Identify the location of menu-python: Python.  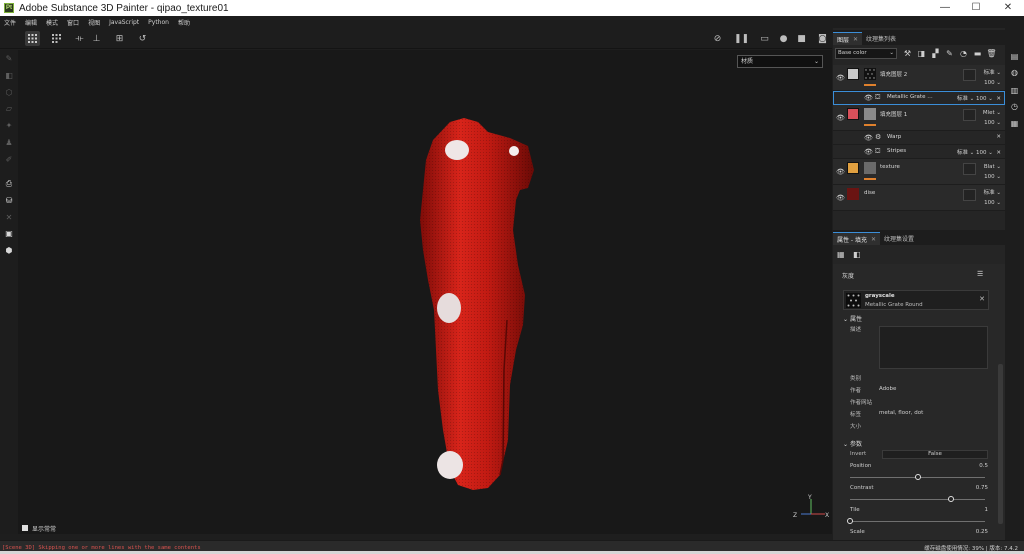
(158, 22).